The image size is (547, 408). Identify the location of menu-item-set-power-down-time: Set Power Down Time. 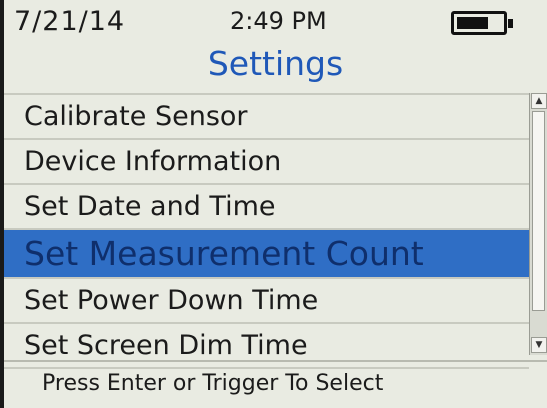
(266, 301).